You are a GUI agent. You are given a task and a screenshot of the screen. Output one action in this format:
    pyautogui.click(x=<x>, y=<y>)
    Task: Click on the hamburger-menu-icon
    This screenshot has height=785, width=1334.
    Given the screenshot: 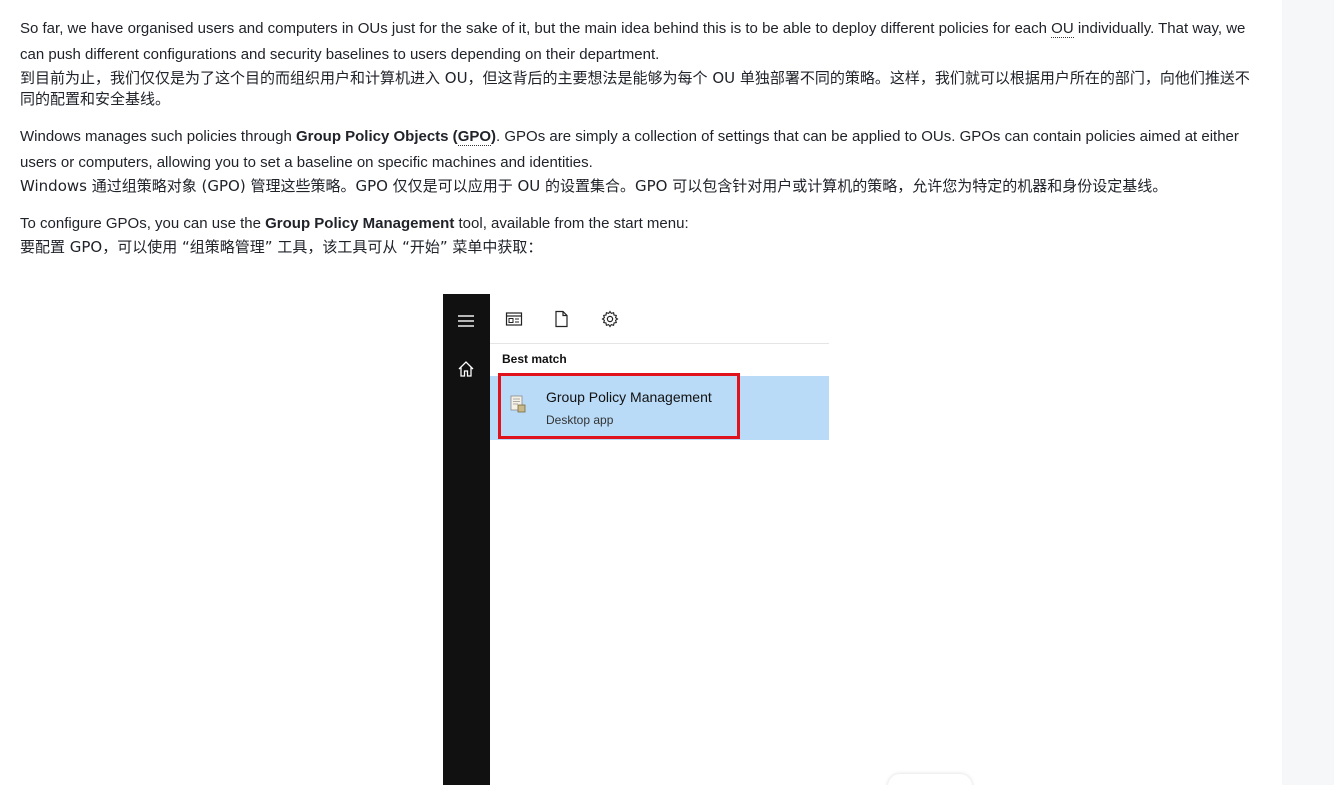 What is the action you would take?
    pyautogui.click(x=466, y=321)
    